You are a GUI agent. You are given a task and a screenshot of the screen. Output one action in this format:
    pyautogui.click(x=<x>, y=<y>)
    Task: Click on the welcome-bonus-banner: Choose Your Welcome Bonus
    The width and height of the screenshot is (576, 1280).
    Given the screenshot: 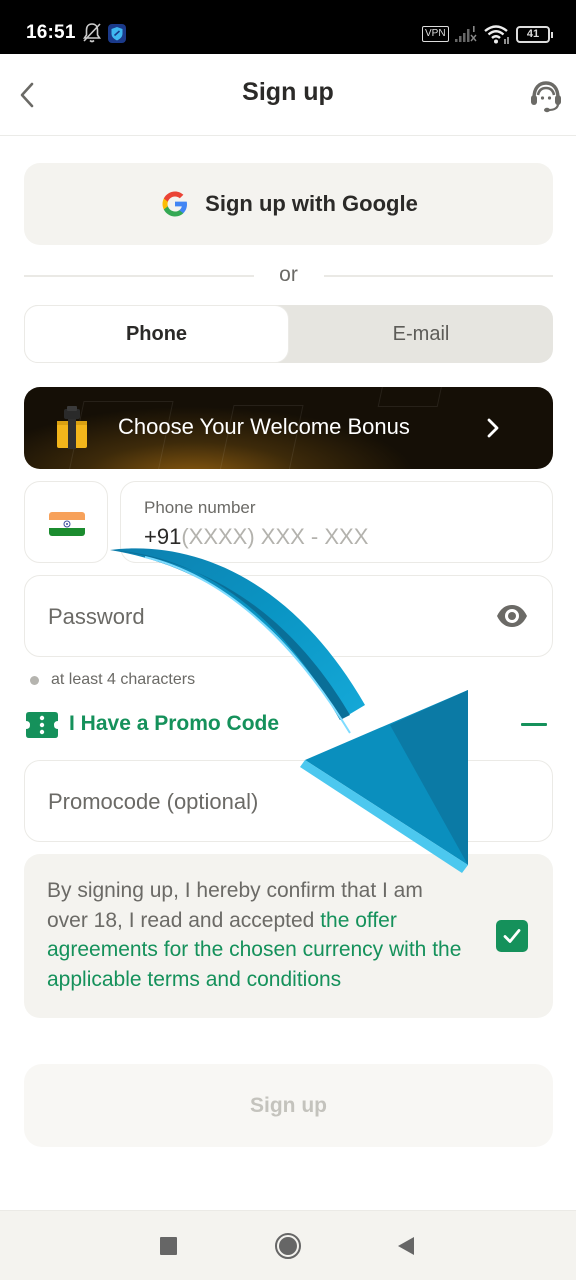 What is the action you would take?
    pyautogui.click(x=288, y=428)
    